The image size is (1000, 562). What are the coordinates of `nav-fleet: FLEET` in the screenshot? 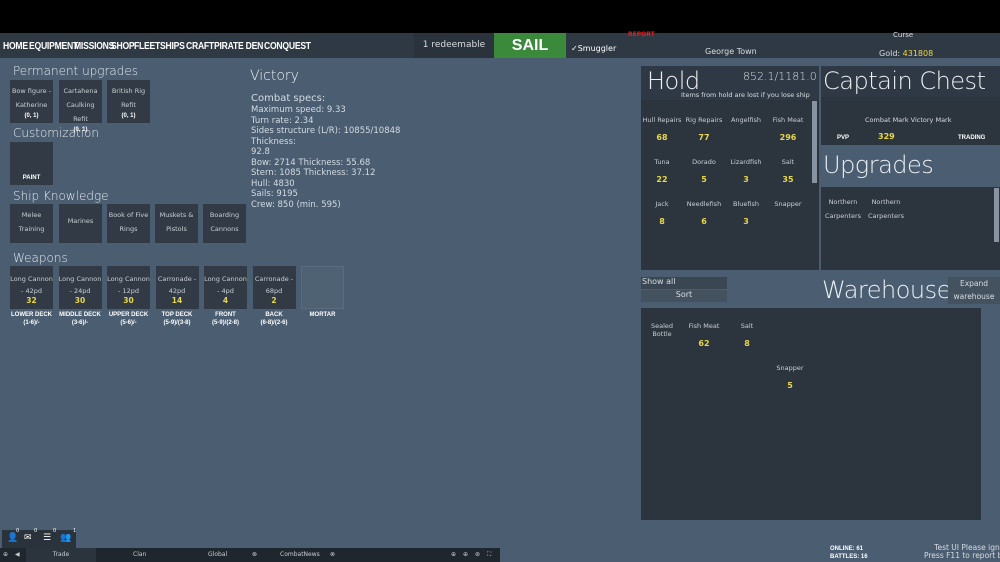 It's located at (147, 46).